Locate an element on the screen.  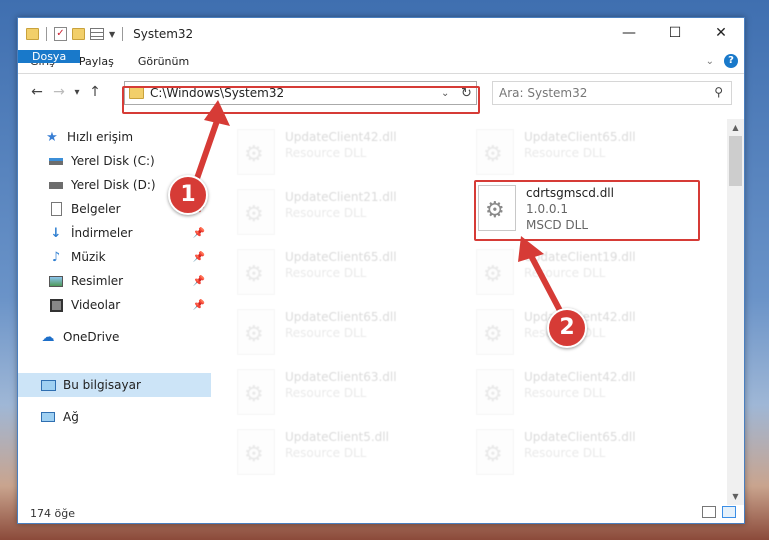
sidebar-item-videos: Videolar 📌 is located at coordinates (114, 305).